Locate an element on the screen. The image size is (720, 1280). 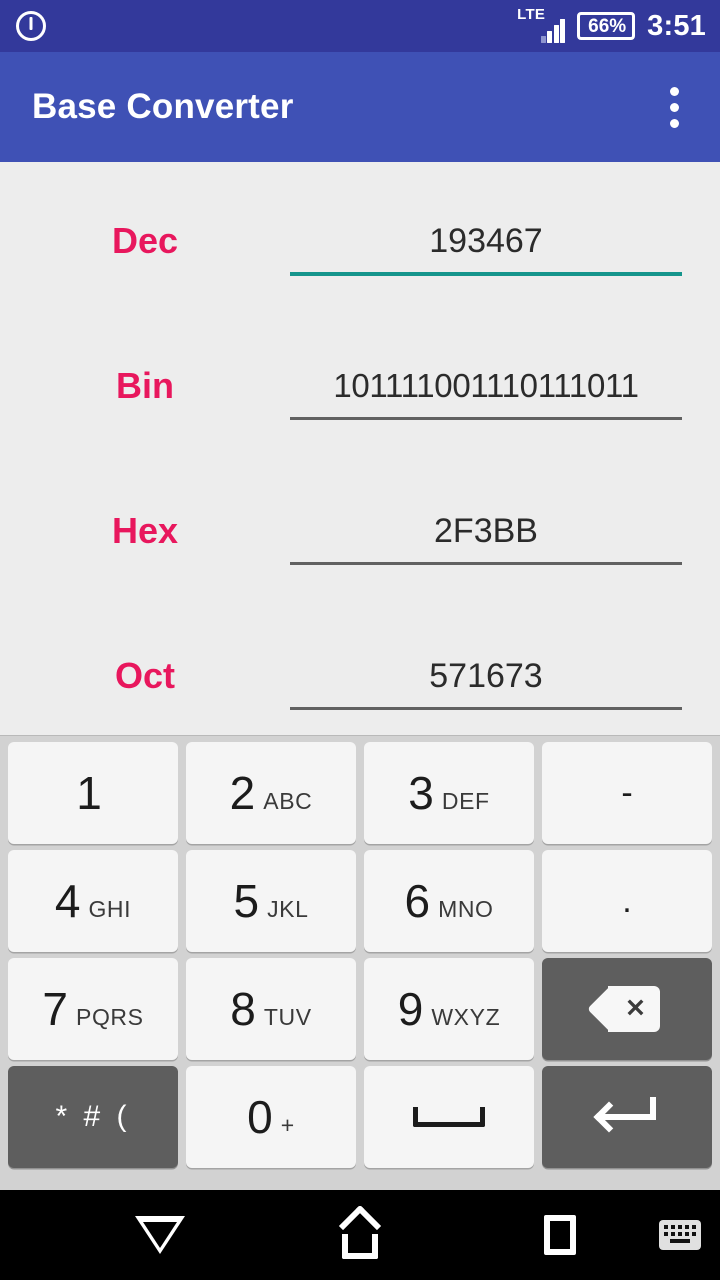
field-label-bin: Bin is located at coordinates (145, 385).